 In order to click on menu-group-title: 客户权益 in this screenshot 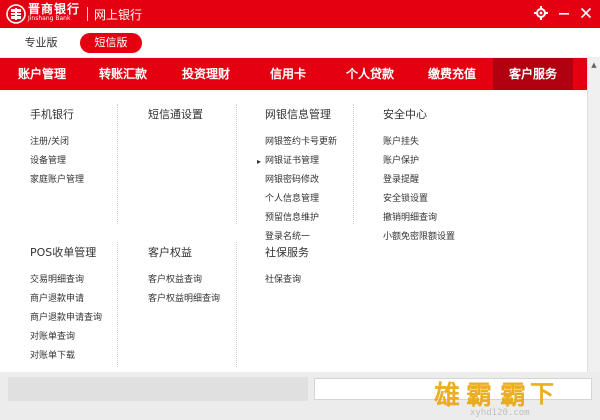, I will do `click(170, 252)`.